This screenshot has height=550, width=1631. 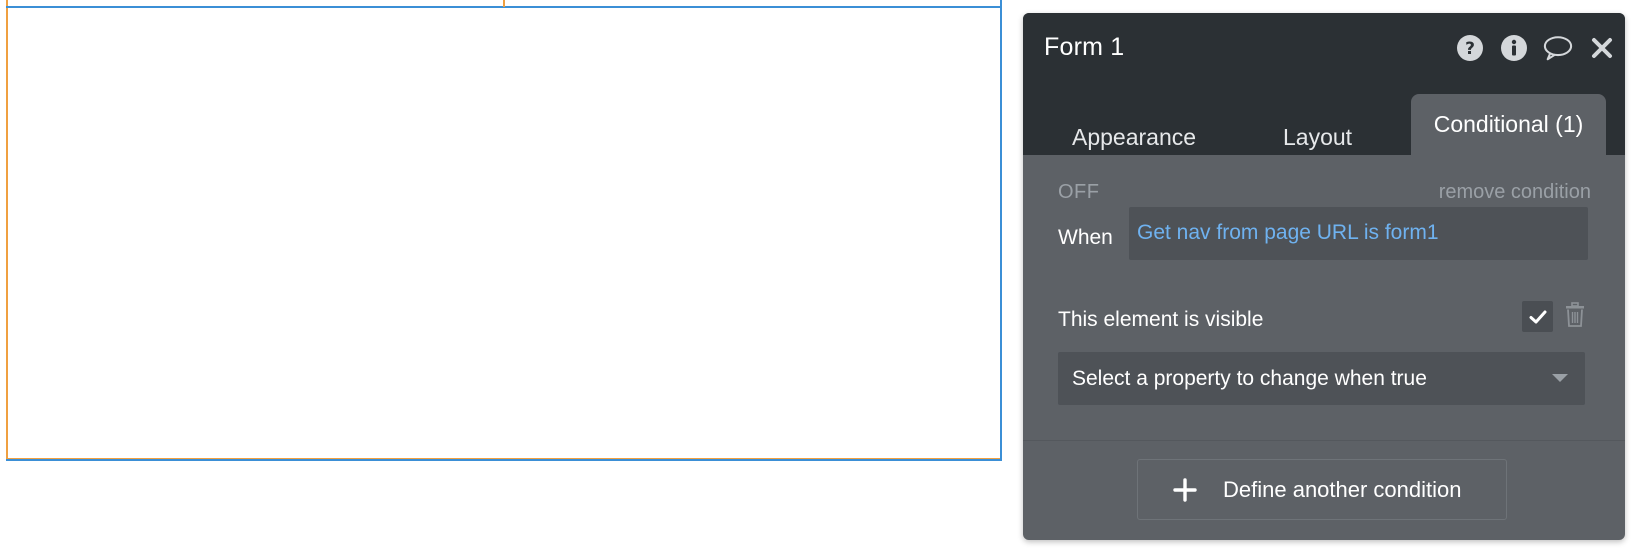 I want to click on remove-condition-link: remove condition, so click(x=1515, y=192).